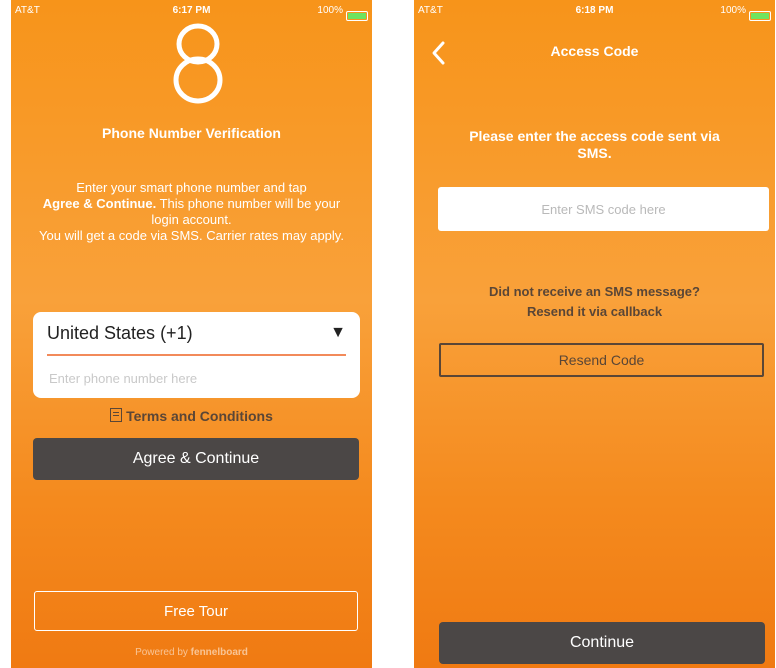 The height and width of the screenshot is (668, 776). What do you see at coordinates (219, 652) in the screenshot?
I see `powered-brand: fennelboard` at bounding box center [219, 652].